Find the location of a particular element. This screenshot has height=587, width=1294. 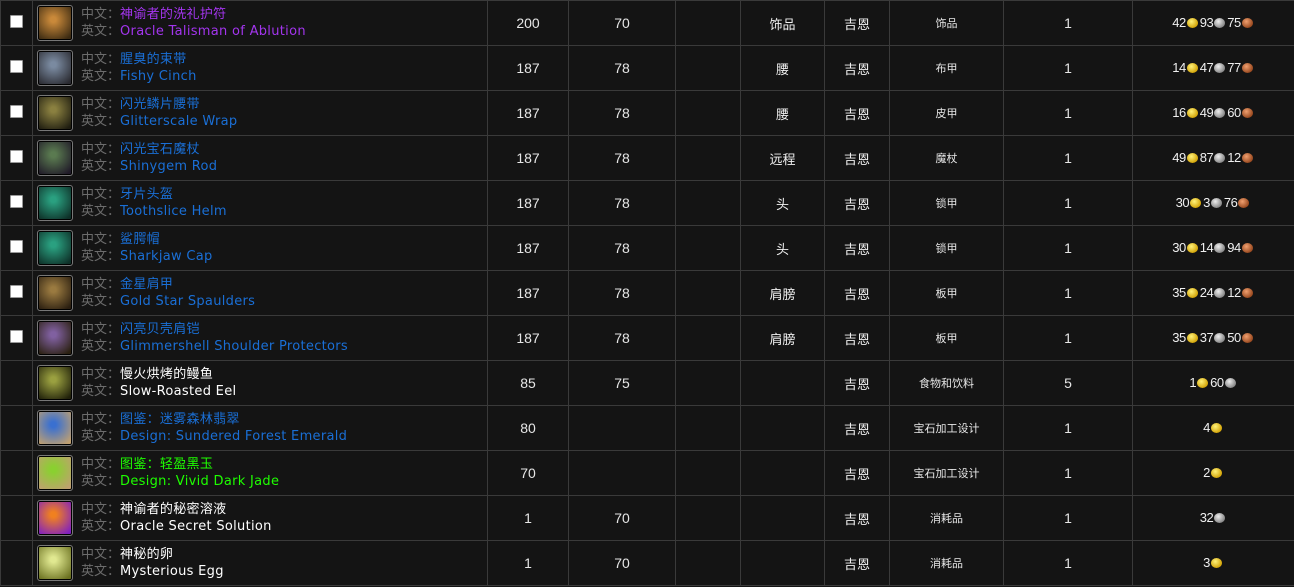

slot-cell is located at coordinates (782, 563).